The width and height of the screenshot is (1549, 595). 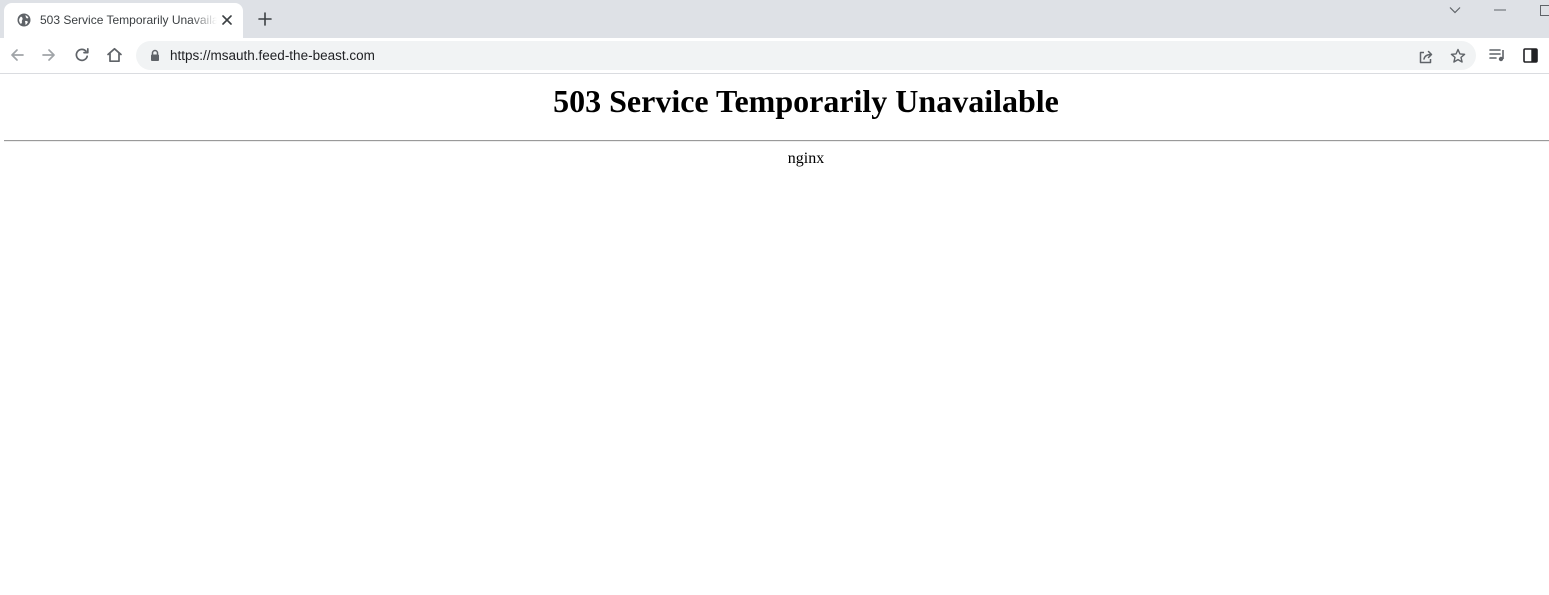 What do you see at coordinates (227, 20) in the screenshot?
I see `close-icon` at bounding box center [227, 20].